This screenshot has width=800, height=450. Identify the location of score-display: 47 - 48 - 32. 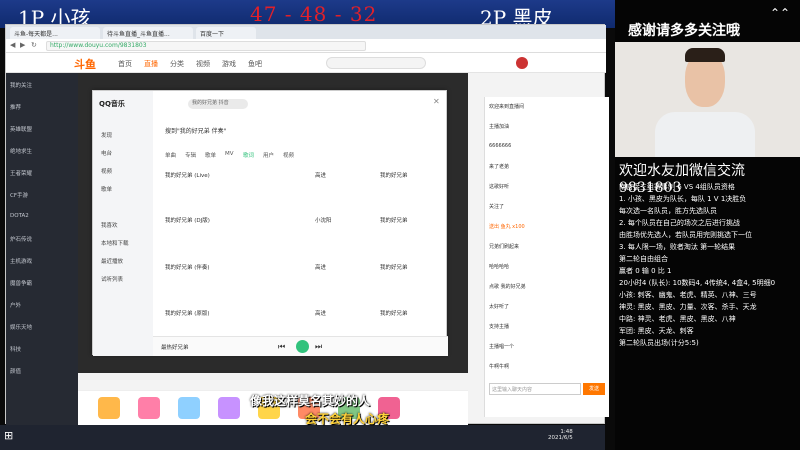
(314, 14).